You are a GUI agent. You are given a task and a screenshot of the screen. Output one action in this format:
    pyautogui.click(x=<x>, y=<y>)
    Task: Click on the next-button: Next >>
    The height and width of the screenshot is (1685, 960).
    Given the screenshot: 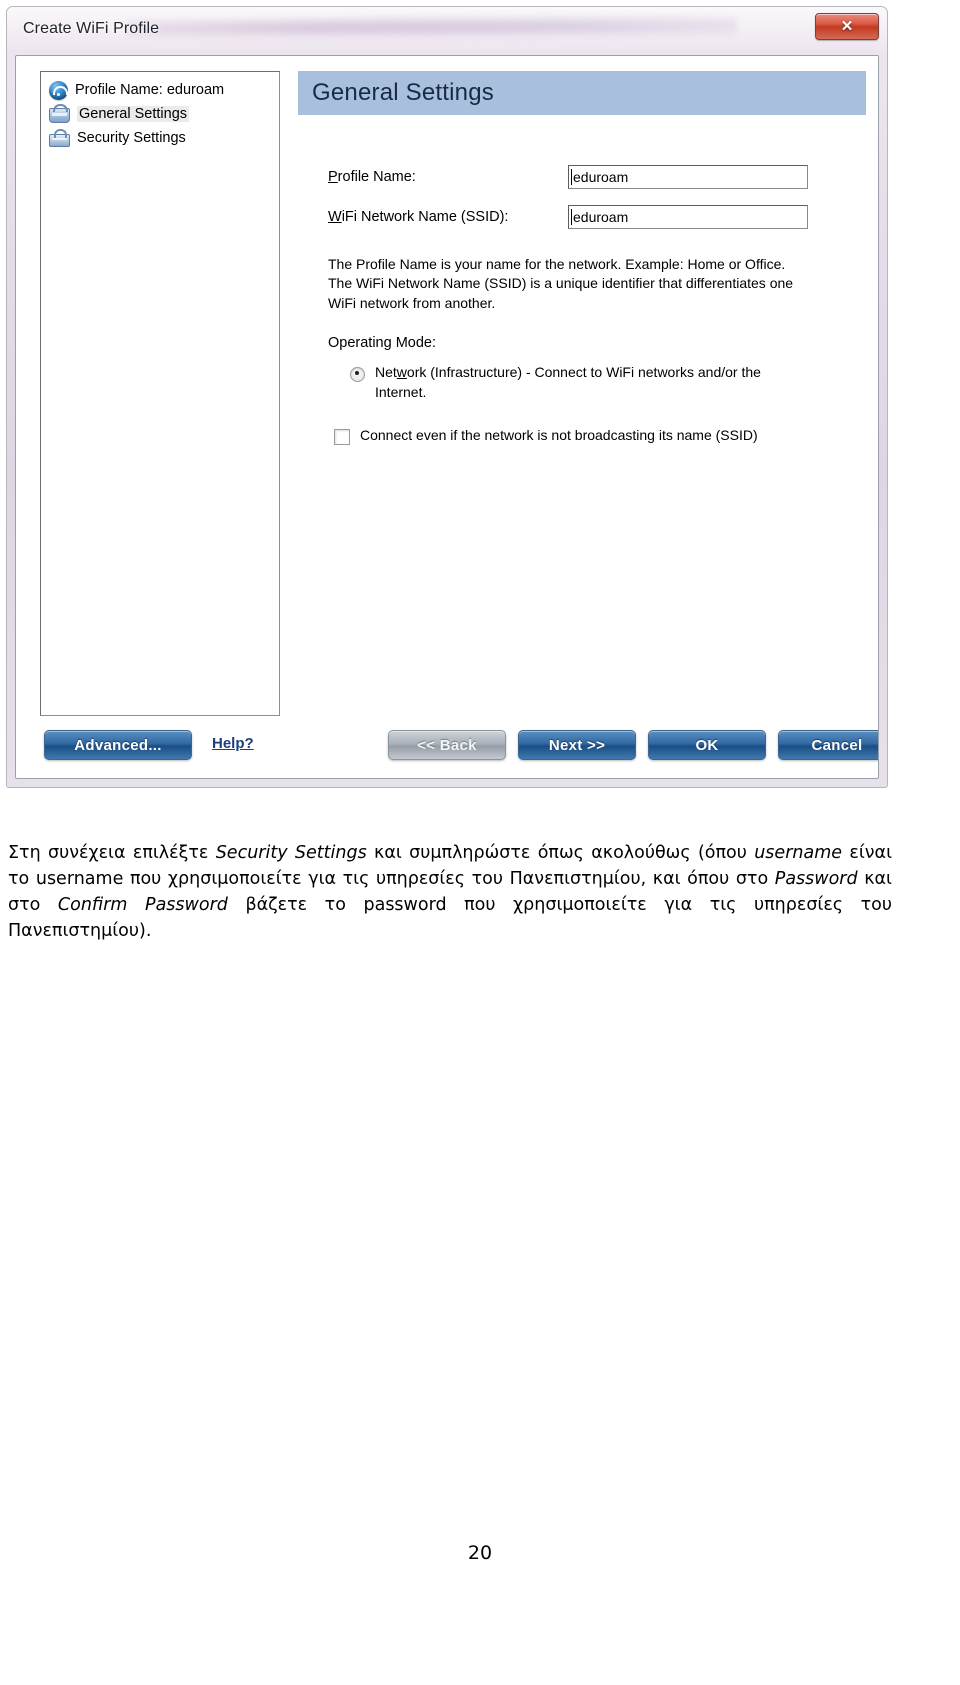 What is the action you would take?
    pyautogui.click(x=577, y=745)
    